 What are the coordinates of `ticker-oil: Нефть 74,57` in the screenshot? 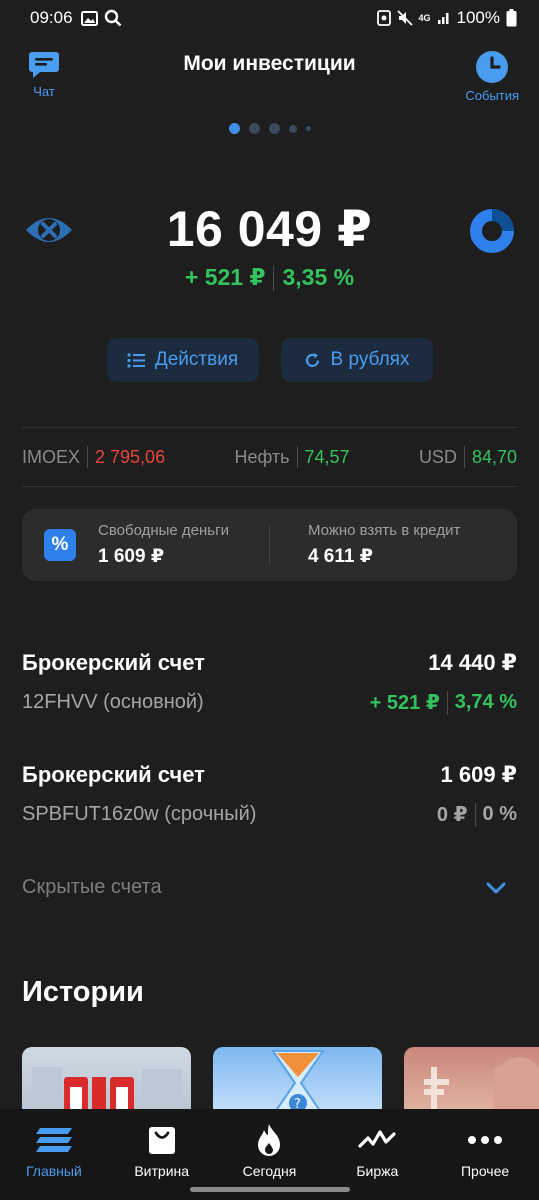 It's located at (292, 457).